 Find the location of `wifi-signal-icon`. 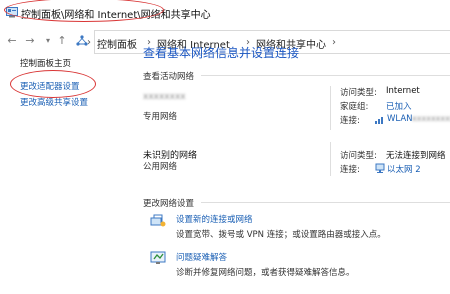

wifi-signal-icon is located at coordinates (379, 120).